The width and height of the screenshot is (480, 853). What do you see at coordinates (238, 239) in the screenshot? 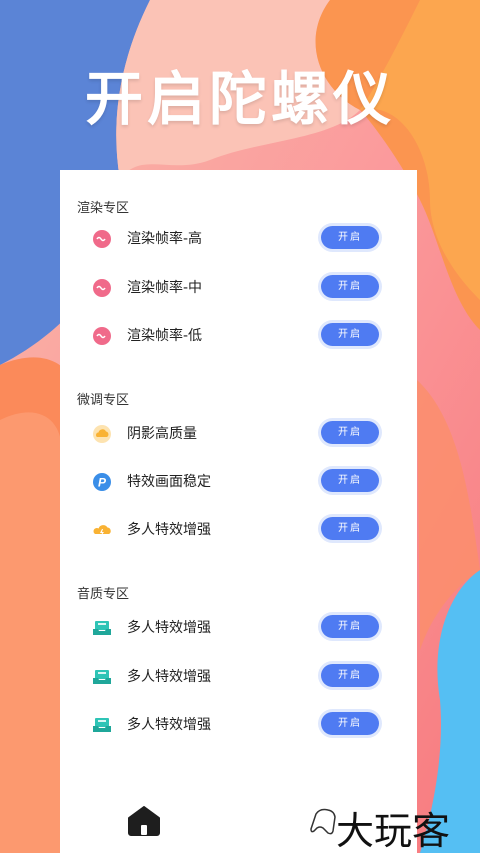
I see `list-item: 渲染帧率-高 开启` at bounding box center [238, 239].